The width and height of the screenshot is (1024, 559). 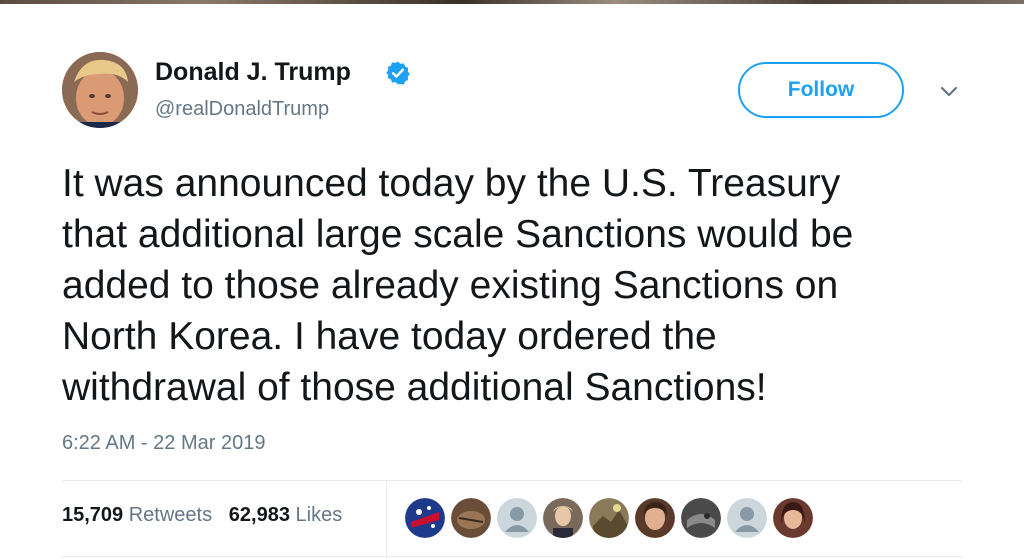 I want to click on chevron-down-icon, so click(x=949, y=92).